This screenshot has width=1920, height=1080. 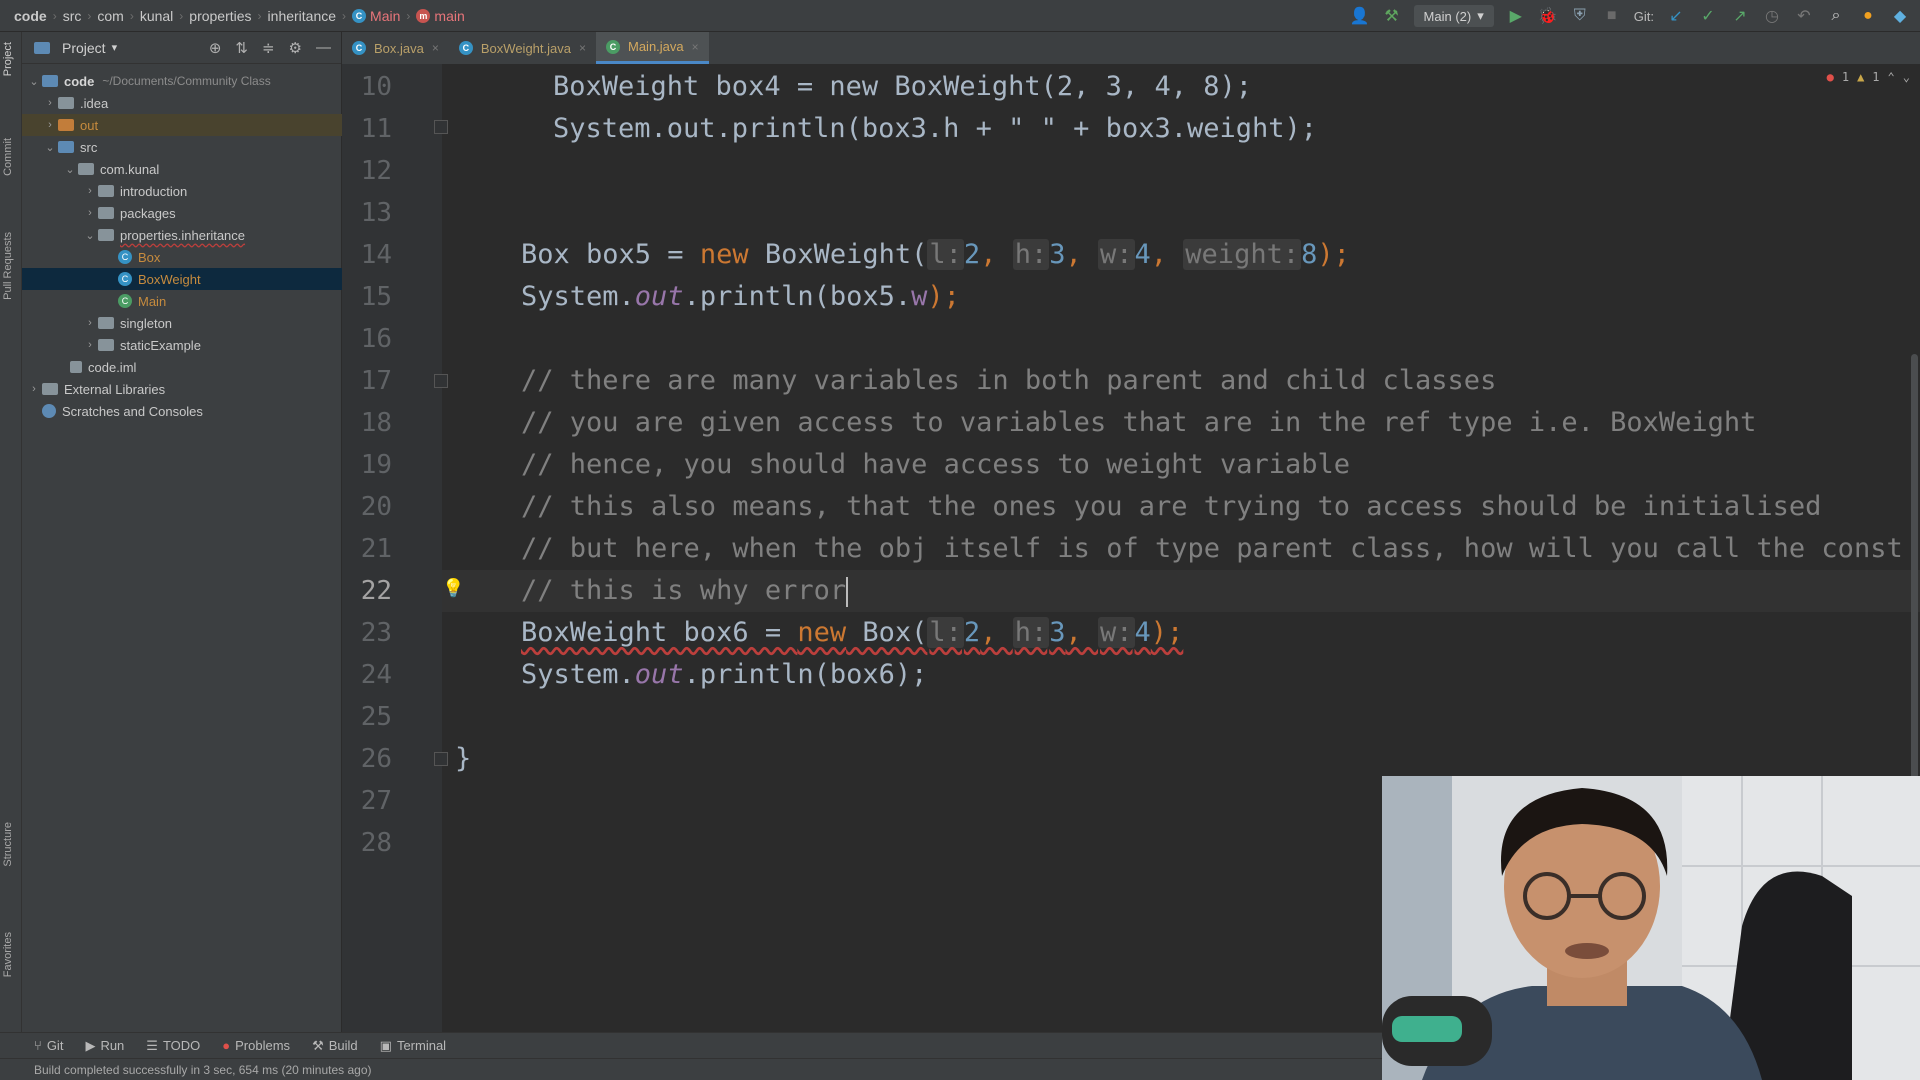 I want to click on editor-scrollbar, so click(x=1914, y=584).